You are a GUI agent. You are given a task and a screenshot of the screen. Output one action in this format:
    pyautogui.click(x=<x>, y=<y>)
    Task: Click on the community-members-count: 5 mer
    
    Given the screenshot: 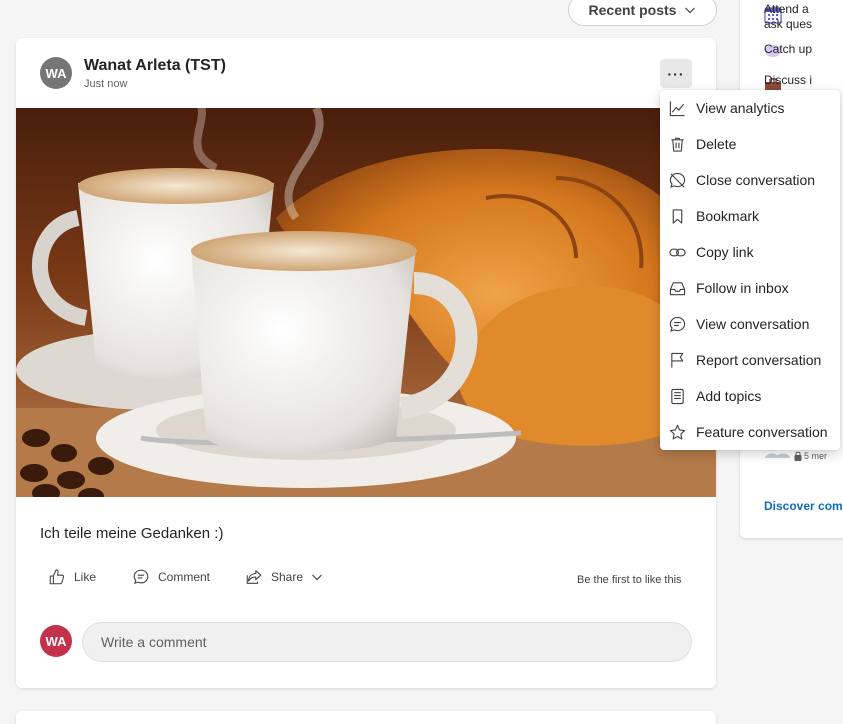 What is the action you would take?
    pyautogui.click(x=816, y=456)
    